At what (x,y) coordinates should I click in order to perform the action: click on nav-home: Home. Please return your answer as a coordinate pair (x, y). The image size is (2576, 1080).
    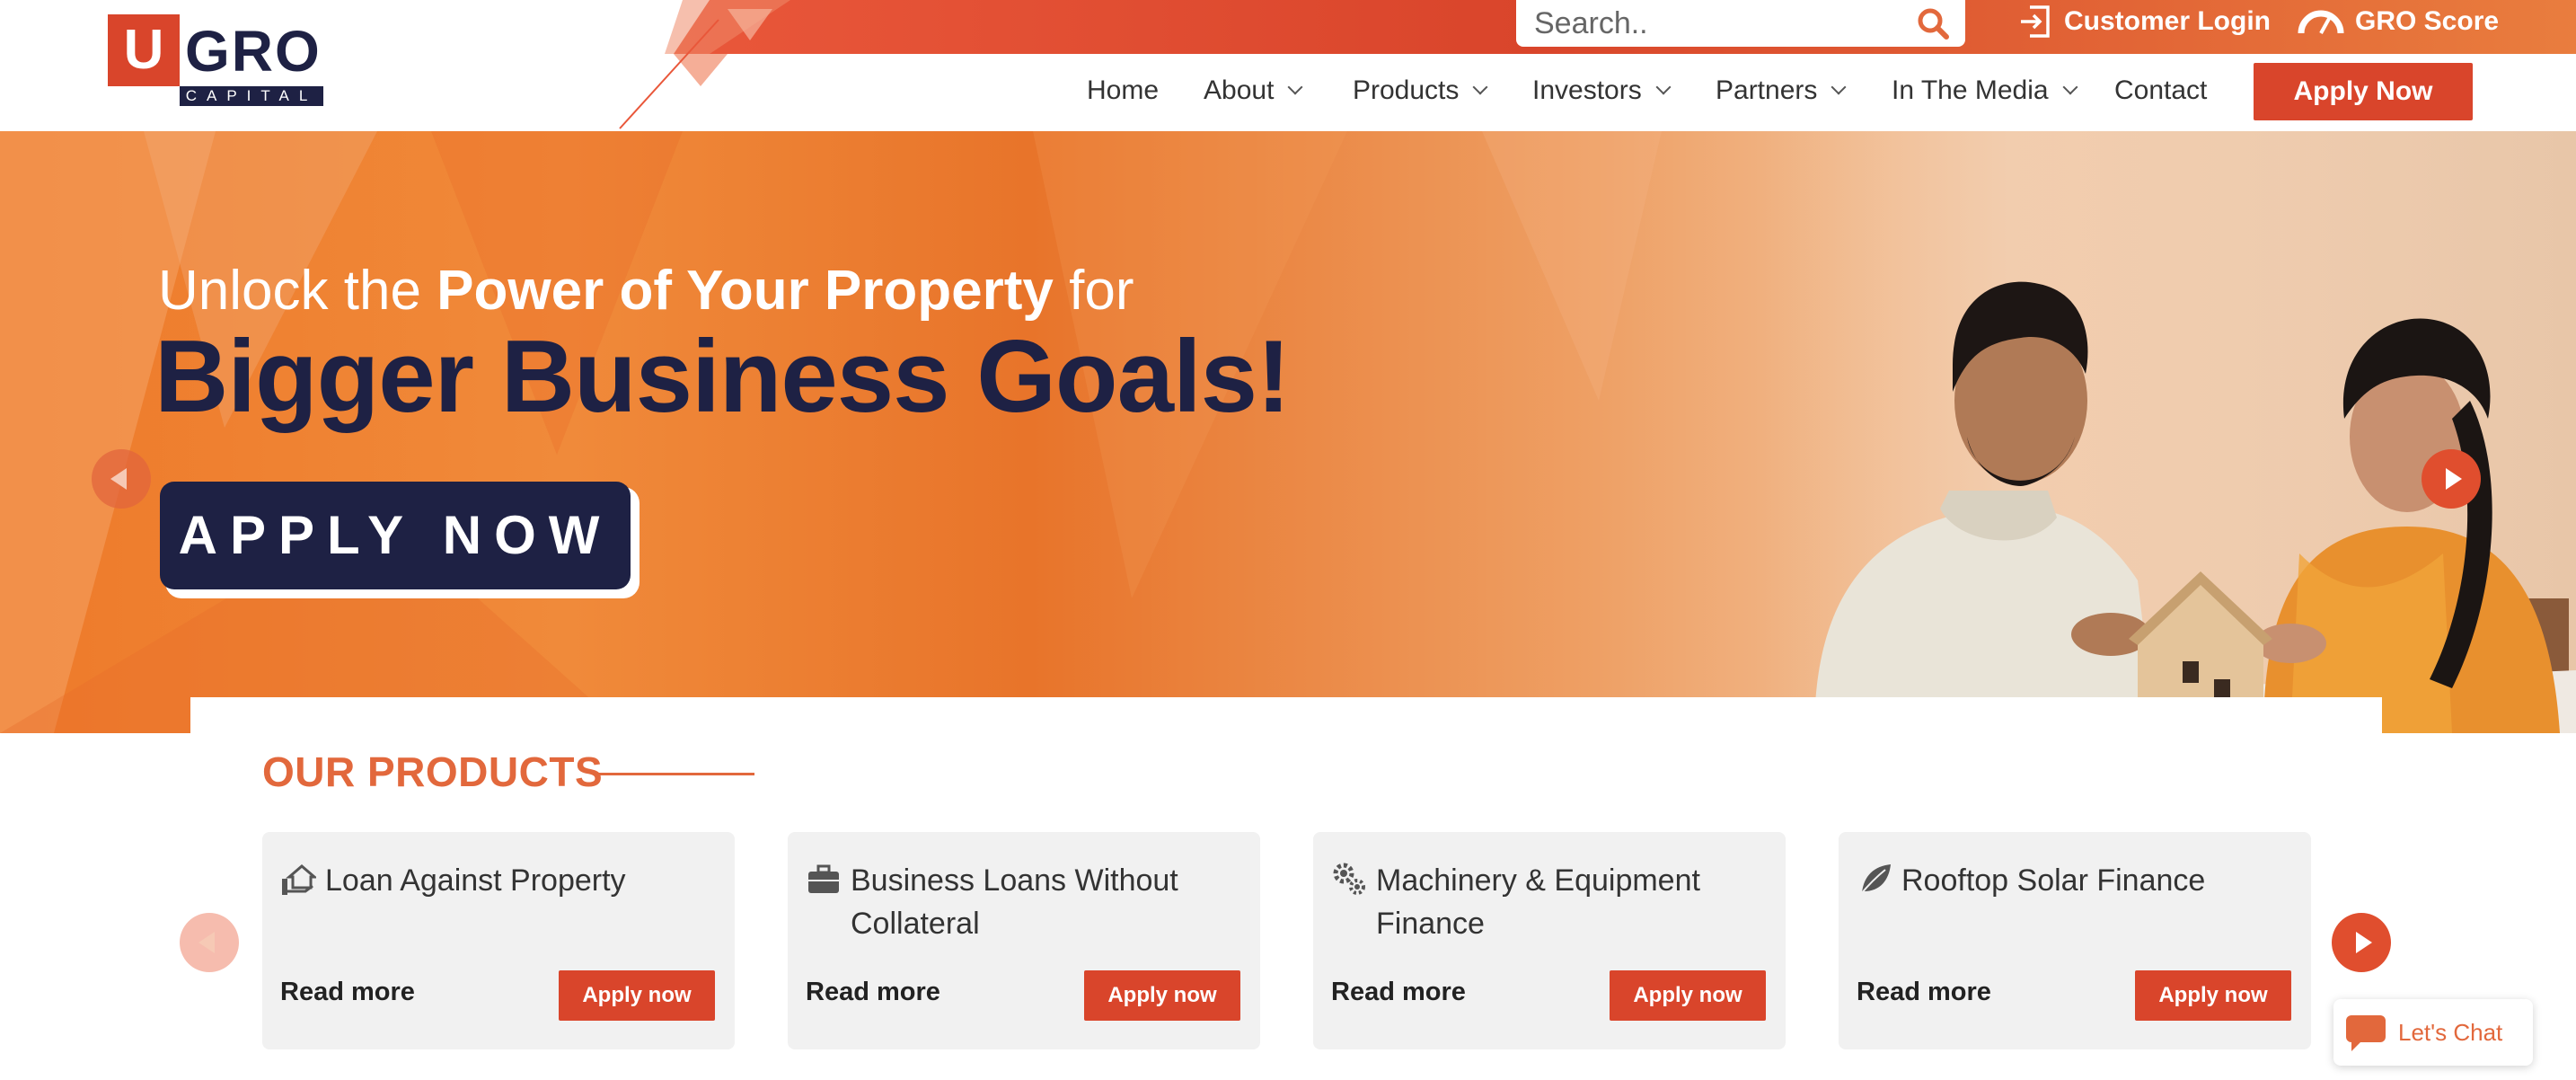
    Looking at the image, I should click on (1123, 90).